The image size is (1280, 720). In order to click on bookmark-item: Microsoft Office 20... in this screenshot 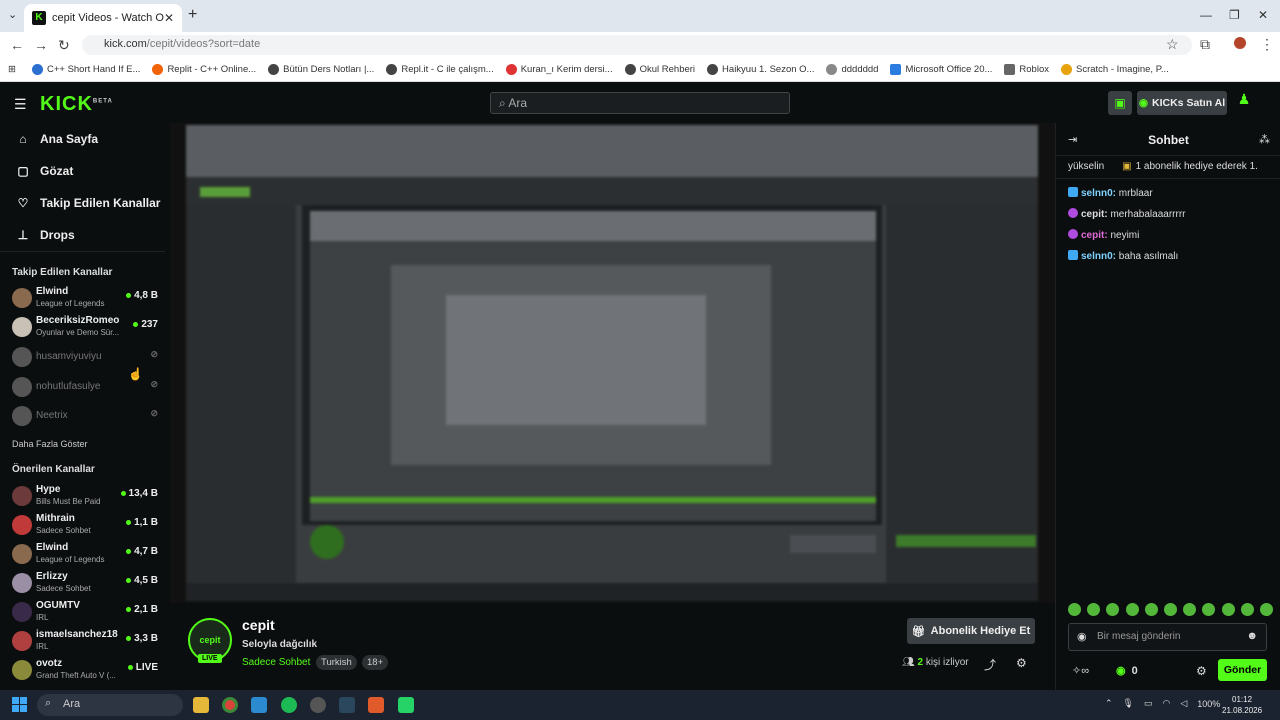, I will do `click(941, 69)`.